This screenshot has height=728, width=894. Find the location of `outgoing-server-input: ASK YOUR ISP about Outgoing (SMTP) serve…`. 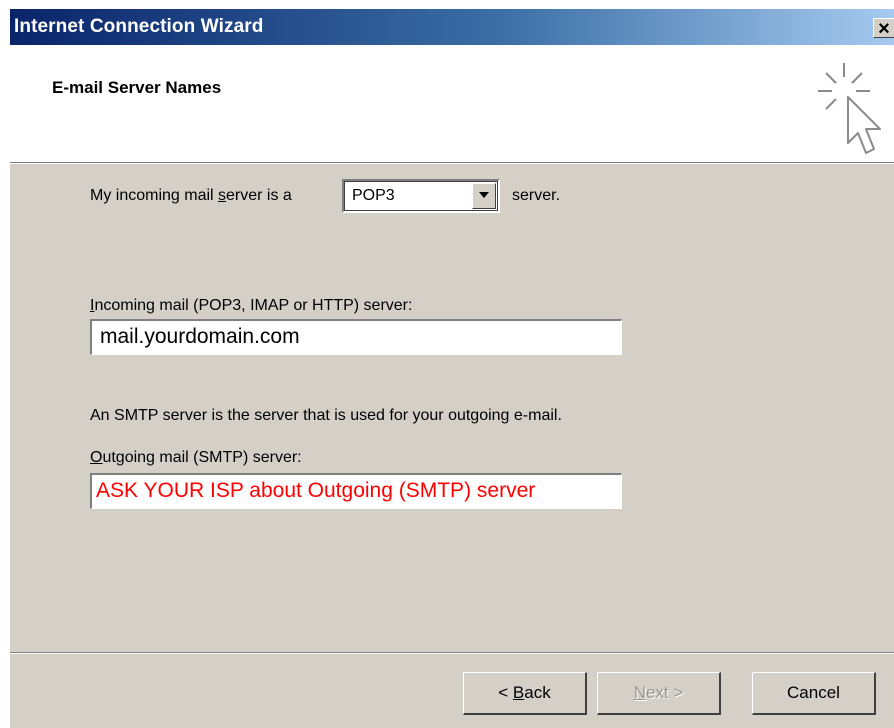

outgoing-server-input: ASK YOUR ISP about Outgoing (SMTP) serve… is located at coordinates (356, 491).